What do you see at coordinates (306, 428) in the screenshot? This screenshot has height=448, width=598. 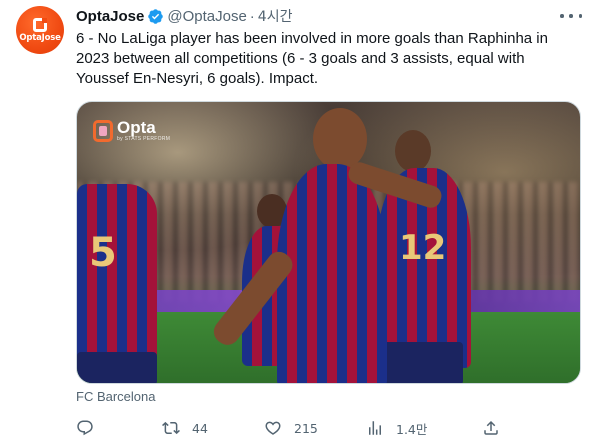 I see `like-count: 215` at bounding box center [306, 428].